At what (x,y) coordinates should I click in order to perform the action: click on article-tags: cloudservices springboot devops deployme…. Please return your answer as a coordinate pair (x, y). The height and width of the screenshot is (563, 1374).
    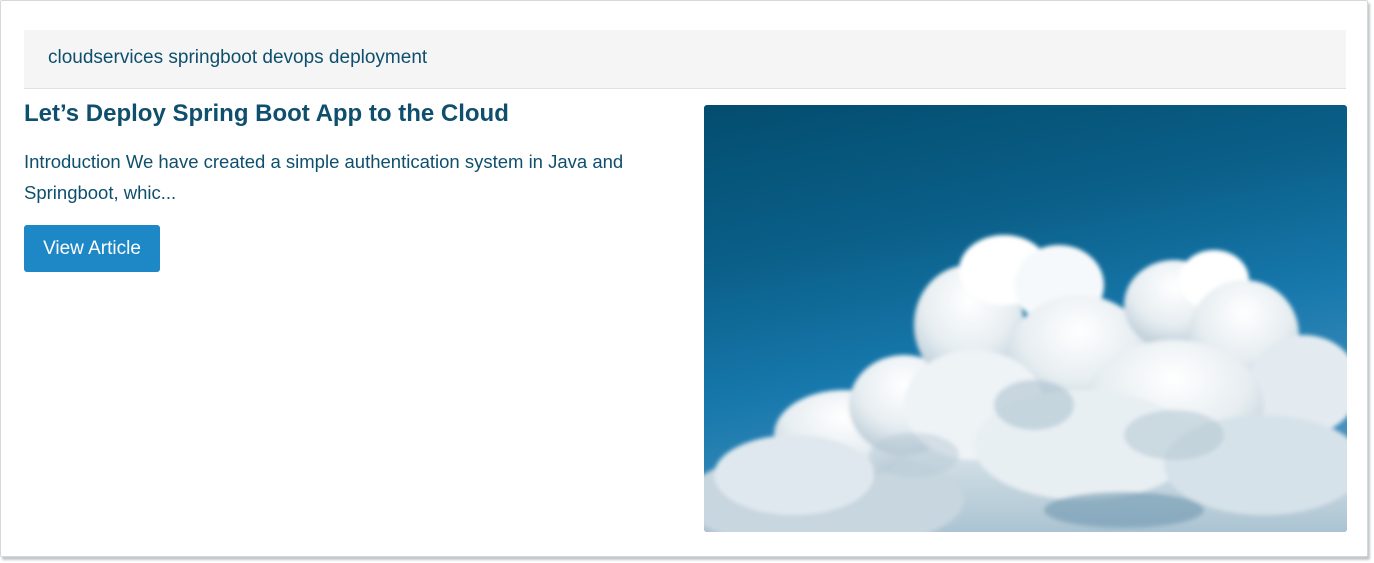
    Looking at the image, I should click on (238, 57).